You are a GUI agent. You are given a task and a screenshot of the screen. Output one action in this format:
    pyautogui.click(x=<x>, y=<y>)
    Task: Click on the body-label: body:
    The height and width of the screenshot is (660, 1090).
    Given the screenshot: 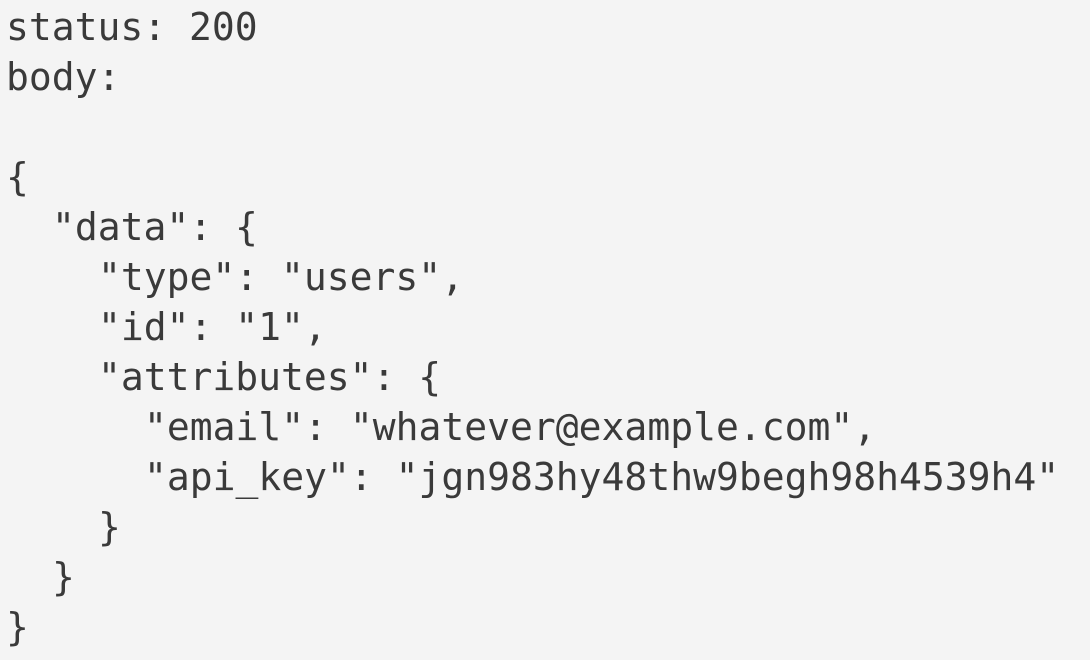 What is the action you would take?
    pyautogui.click(x=63, y=77)
    